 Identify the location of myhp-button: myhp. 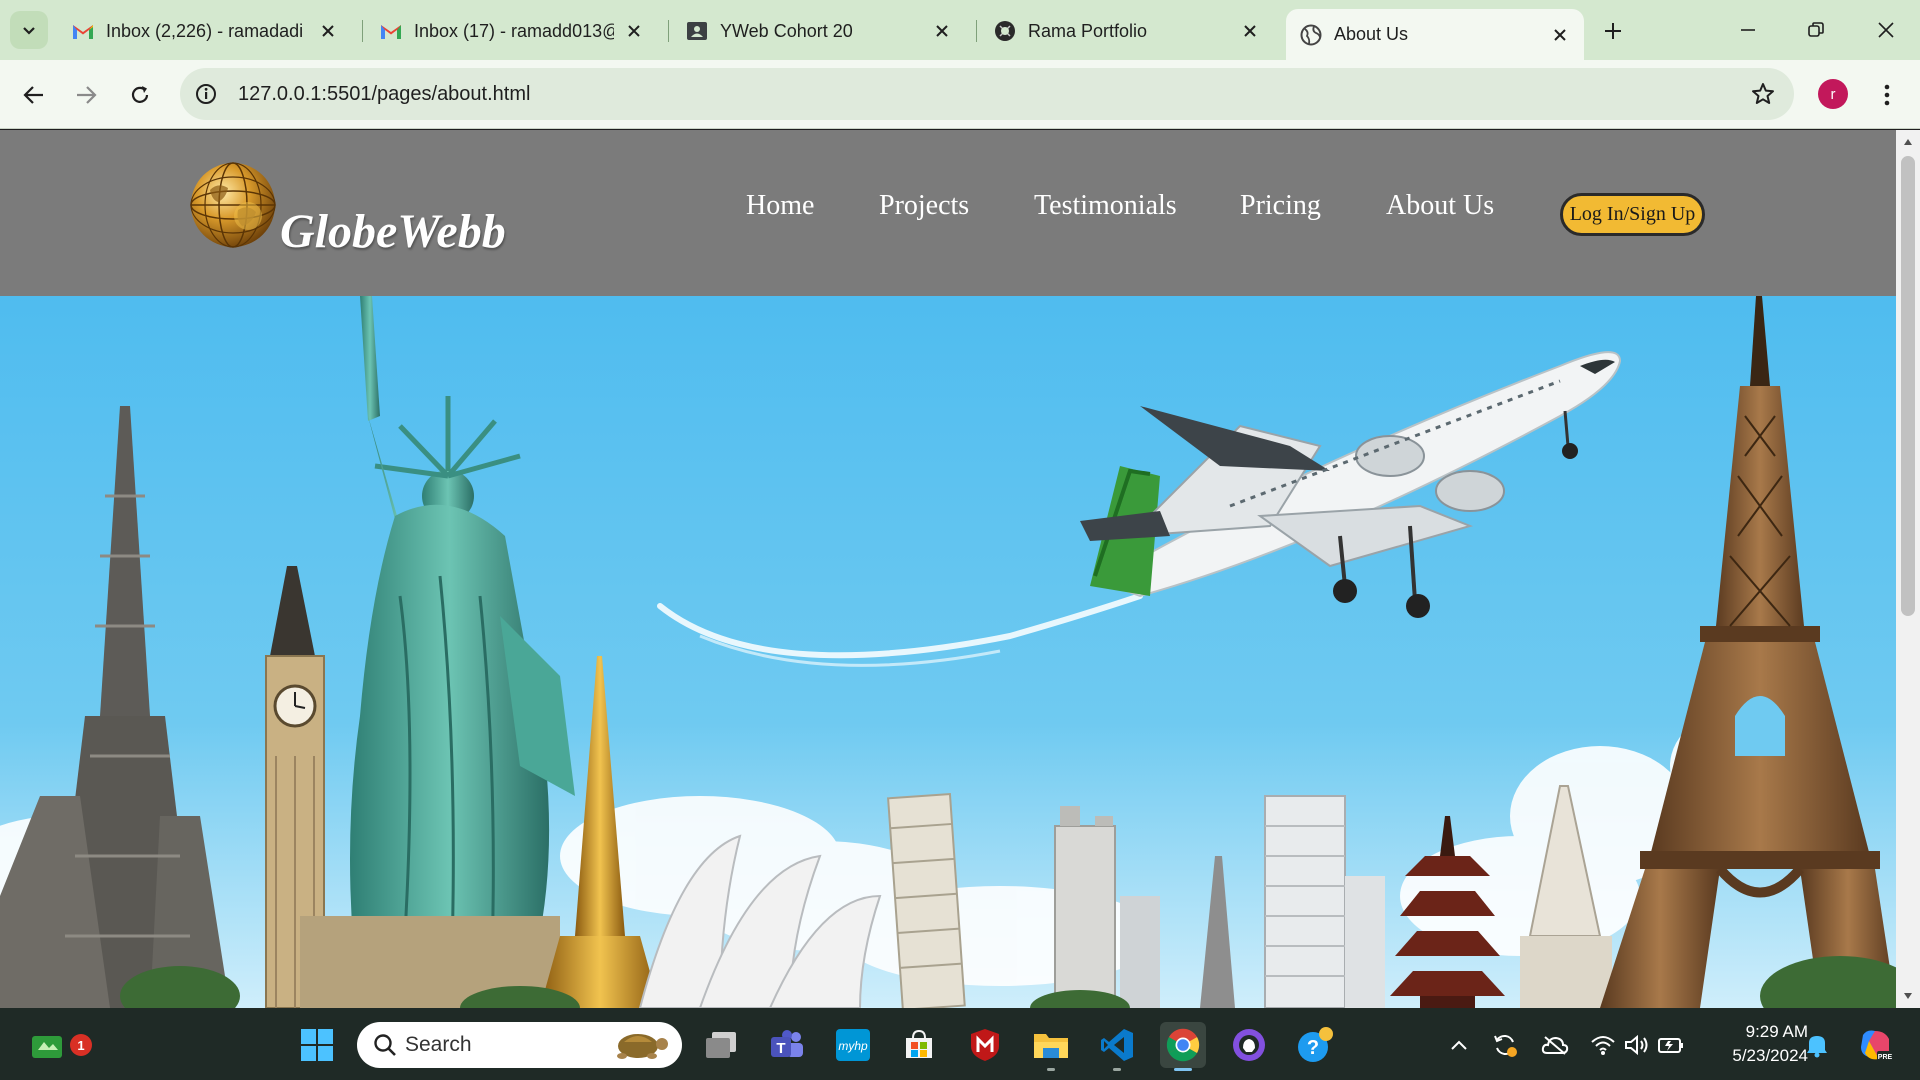
(853, 1045).